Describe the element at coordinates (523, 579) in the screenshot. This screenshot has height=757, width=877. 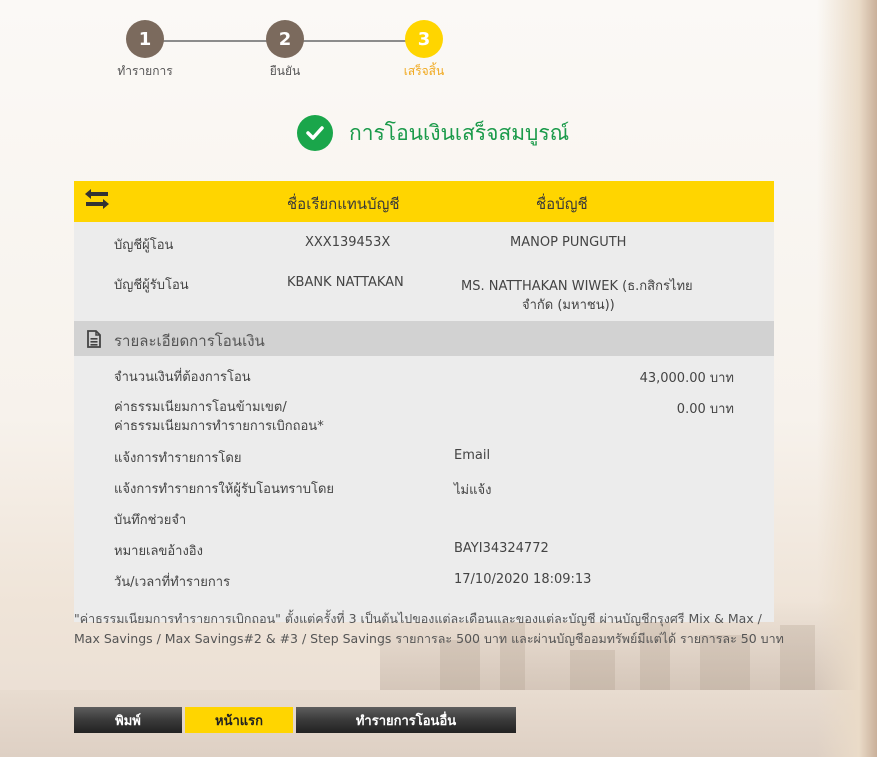
I see `datetime-value: 17/10/2020 18:09:13` at that location.